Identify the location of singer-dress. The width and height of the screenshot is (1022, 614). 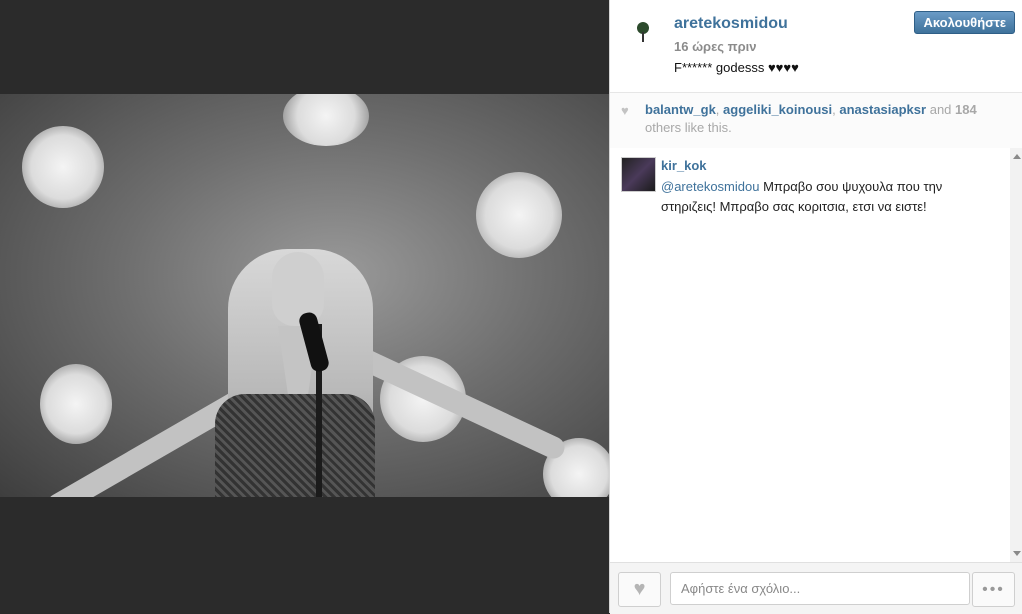
(295, 445).